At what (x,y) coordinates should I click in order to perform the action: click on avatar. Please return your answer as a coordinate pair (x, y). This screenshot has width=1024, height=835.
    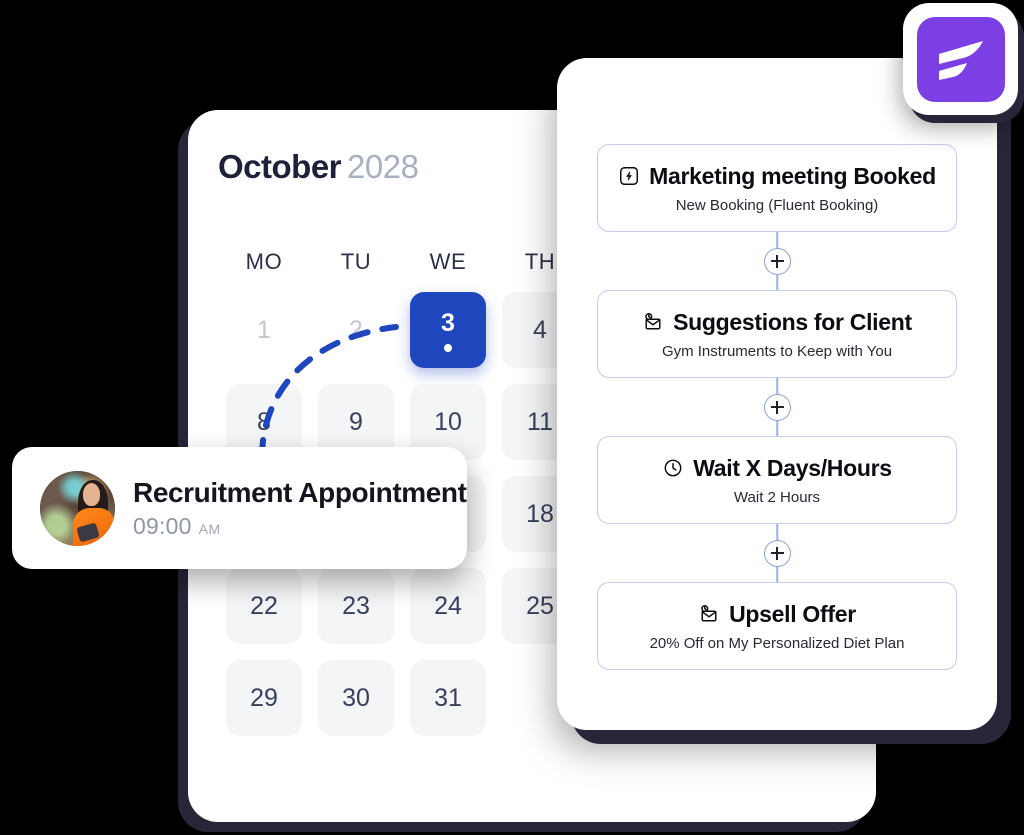
    Looking at the image, I should click on (77, 508).